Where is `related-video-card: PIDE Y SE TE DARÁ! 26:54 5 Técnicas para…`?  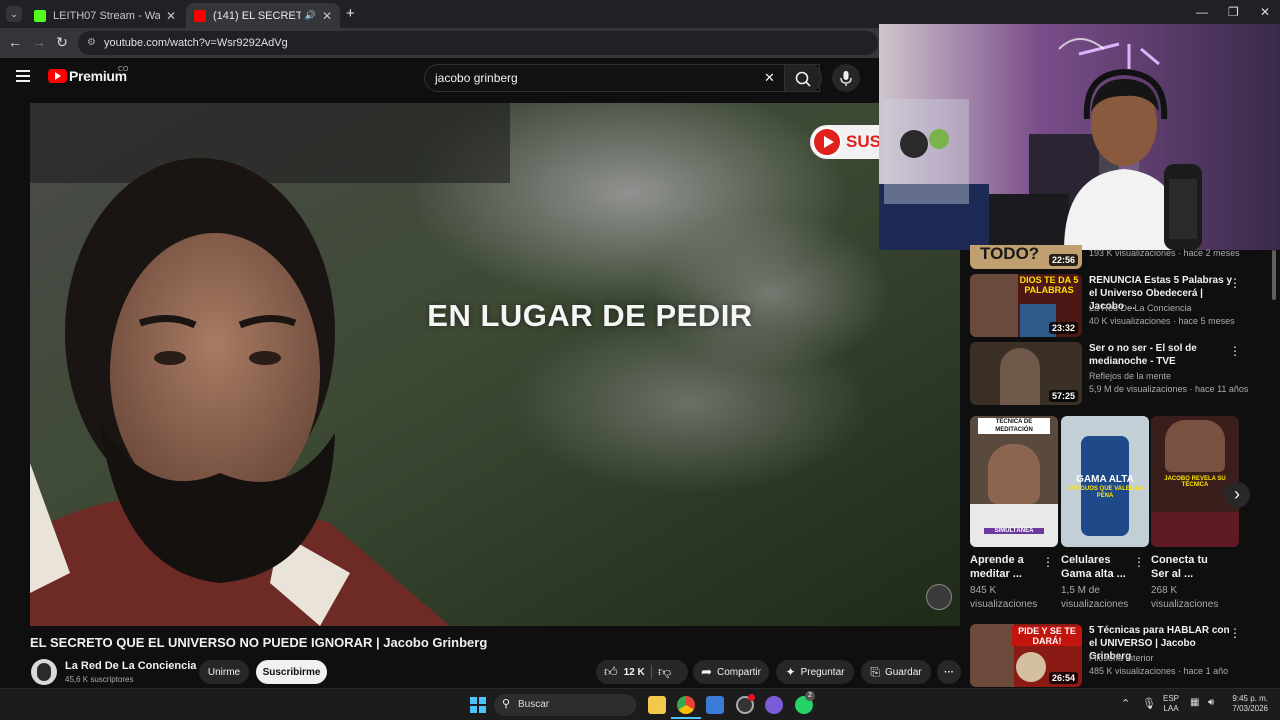
related-video-card: PIDE Y SE TE DARÁ! 26:54 5 Técnicas para… is located at coordinates (1120, 655).